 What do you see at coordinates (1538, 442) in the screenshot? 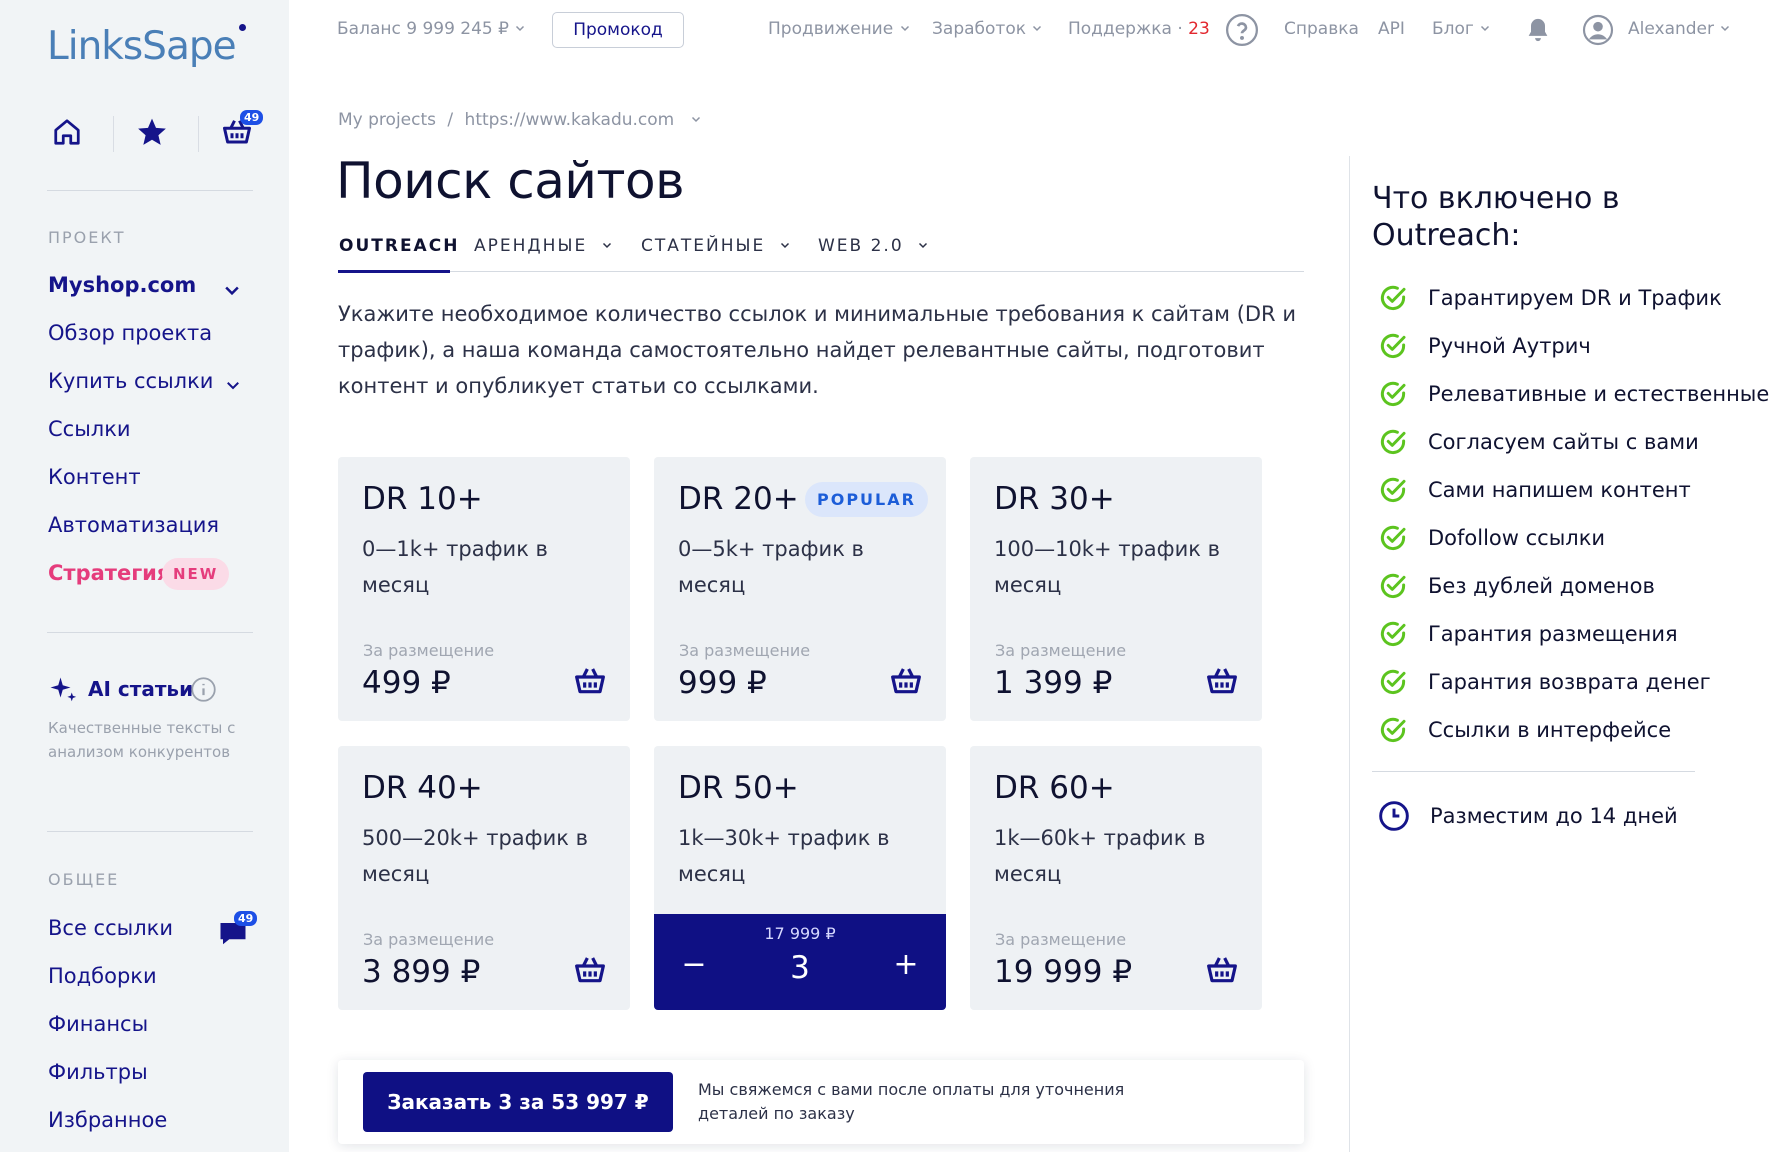
I see `included-feature: Согласуем сайты с вами` at bounding box center [1538, 442].